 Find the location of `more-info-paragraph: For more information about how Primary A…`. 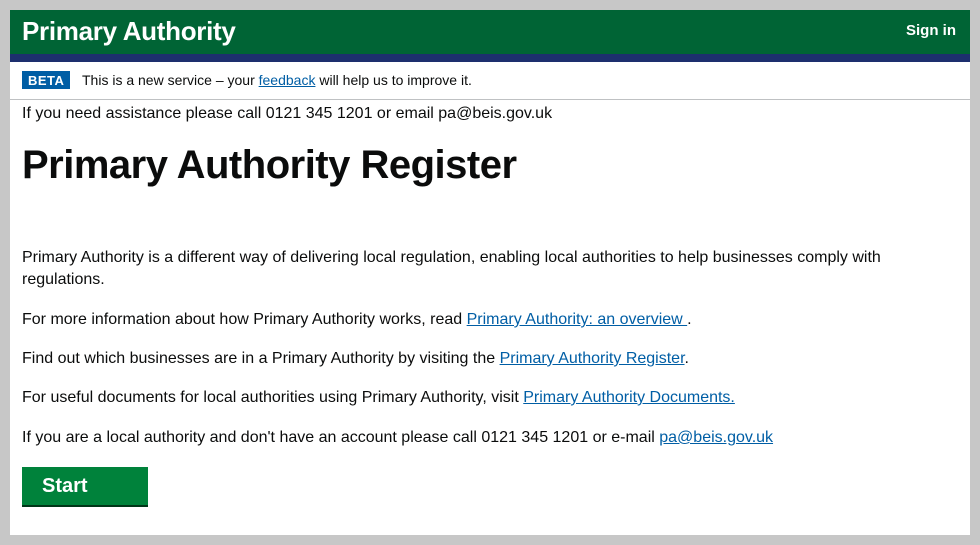

more-info-paragraph: For more information about how Primary A… is located at coordinates (492, 320).